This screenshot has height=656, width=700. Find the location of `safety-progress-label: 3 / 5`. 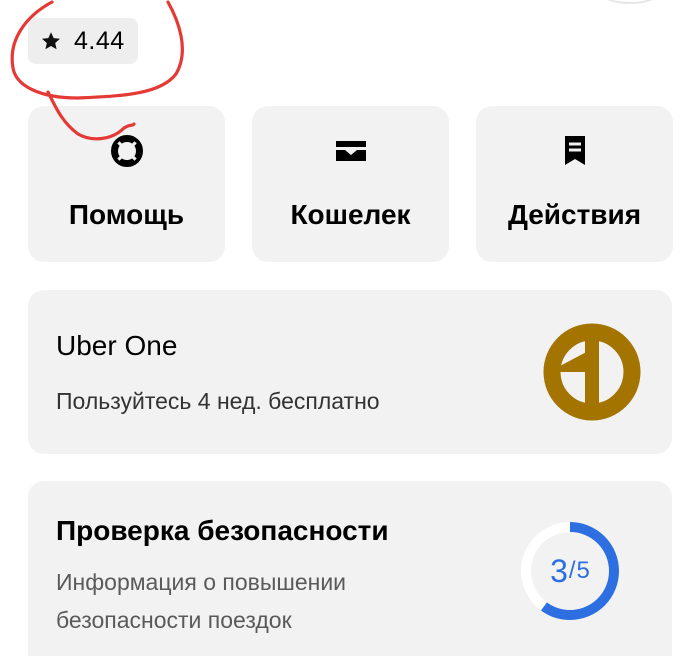

safety-progress-label: 3 / 5 is located at coordinates (570, 570).